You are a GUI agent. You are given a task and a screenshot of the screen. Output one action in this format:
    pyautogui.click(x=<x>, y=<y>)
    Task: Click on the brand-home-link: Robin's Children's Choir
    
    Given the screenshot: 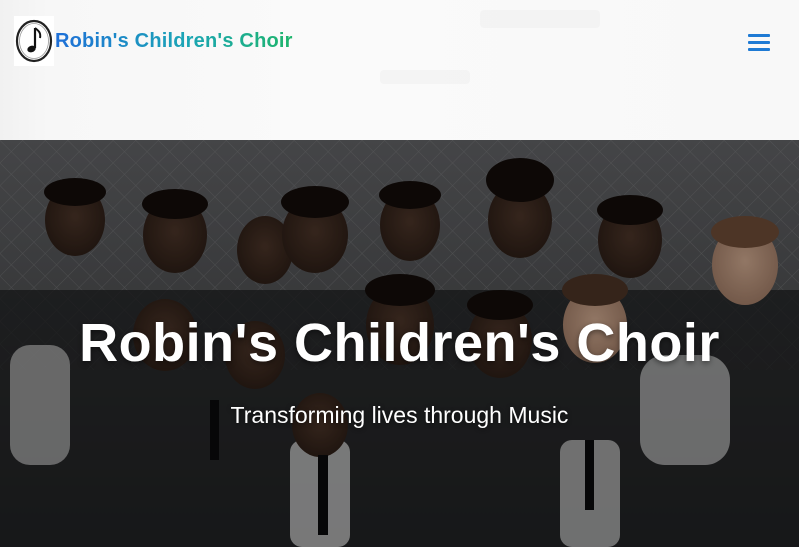 What is the action you would take?
    pyautogui.click(x=153, y=41)
    